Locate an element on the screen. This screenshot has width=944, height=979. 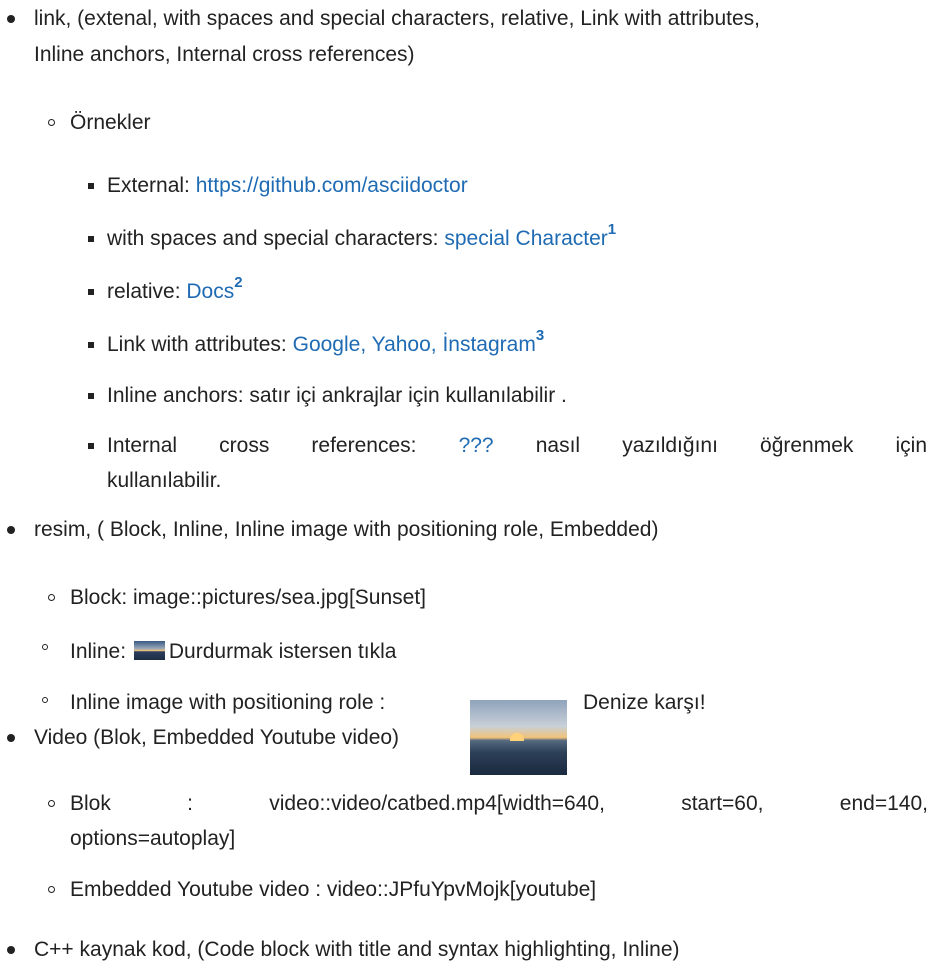
xref-link: ??? is located at coordinates (476, 445).